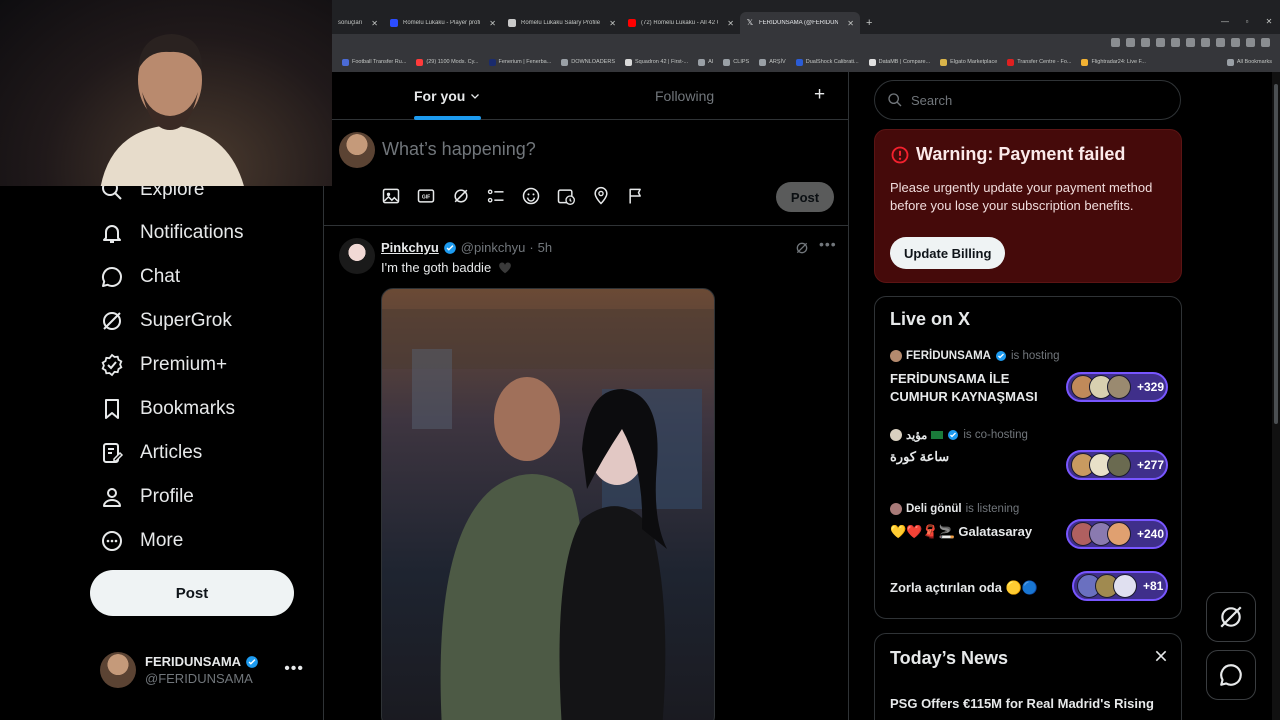 The image size is (1280, 720). I want to click on bookmark-folder: AI, so click(705, 62).